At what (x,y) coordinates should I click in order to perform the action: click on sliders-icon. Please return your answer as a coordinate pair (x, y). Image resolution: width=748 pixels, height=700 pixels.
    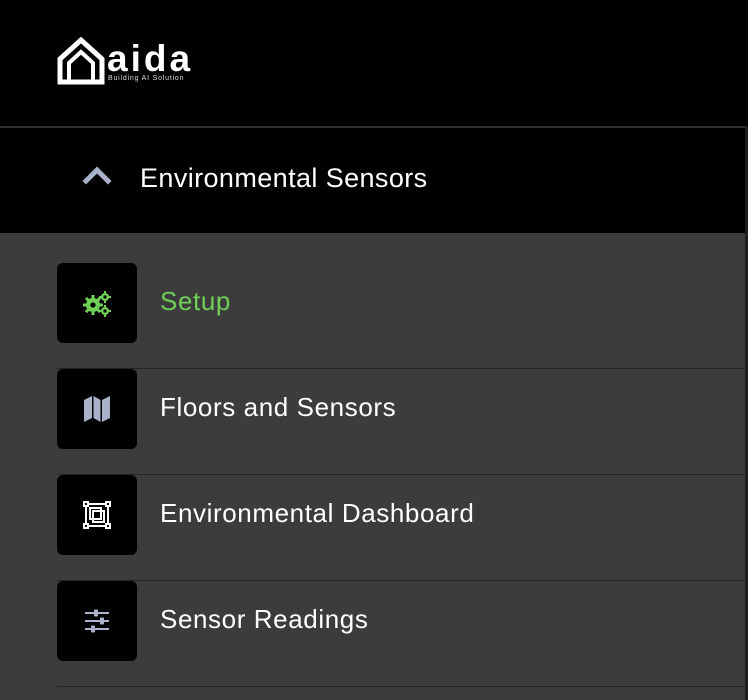
    Looking at the image, I should click on (97, 621).